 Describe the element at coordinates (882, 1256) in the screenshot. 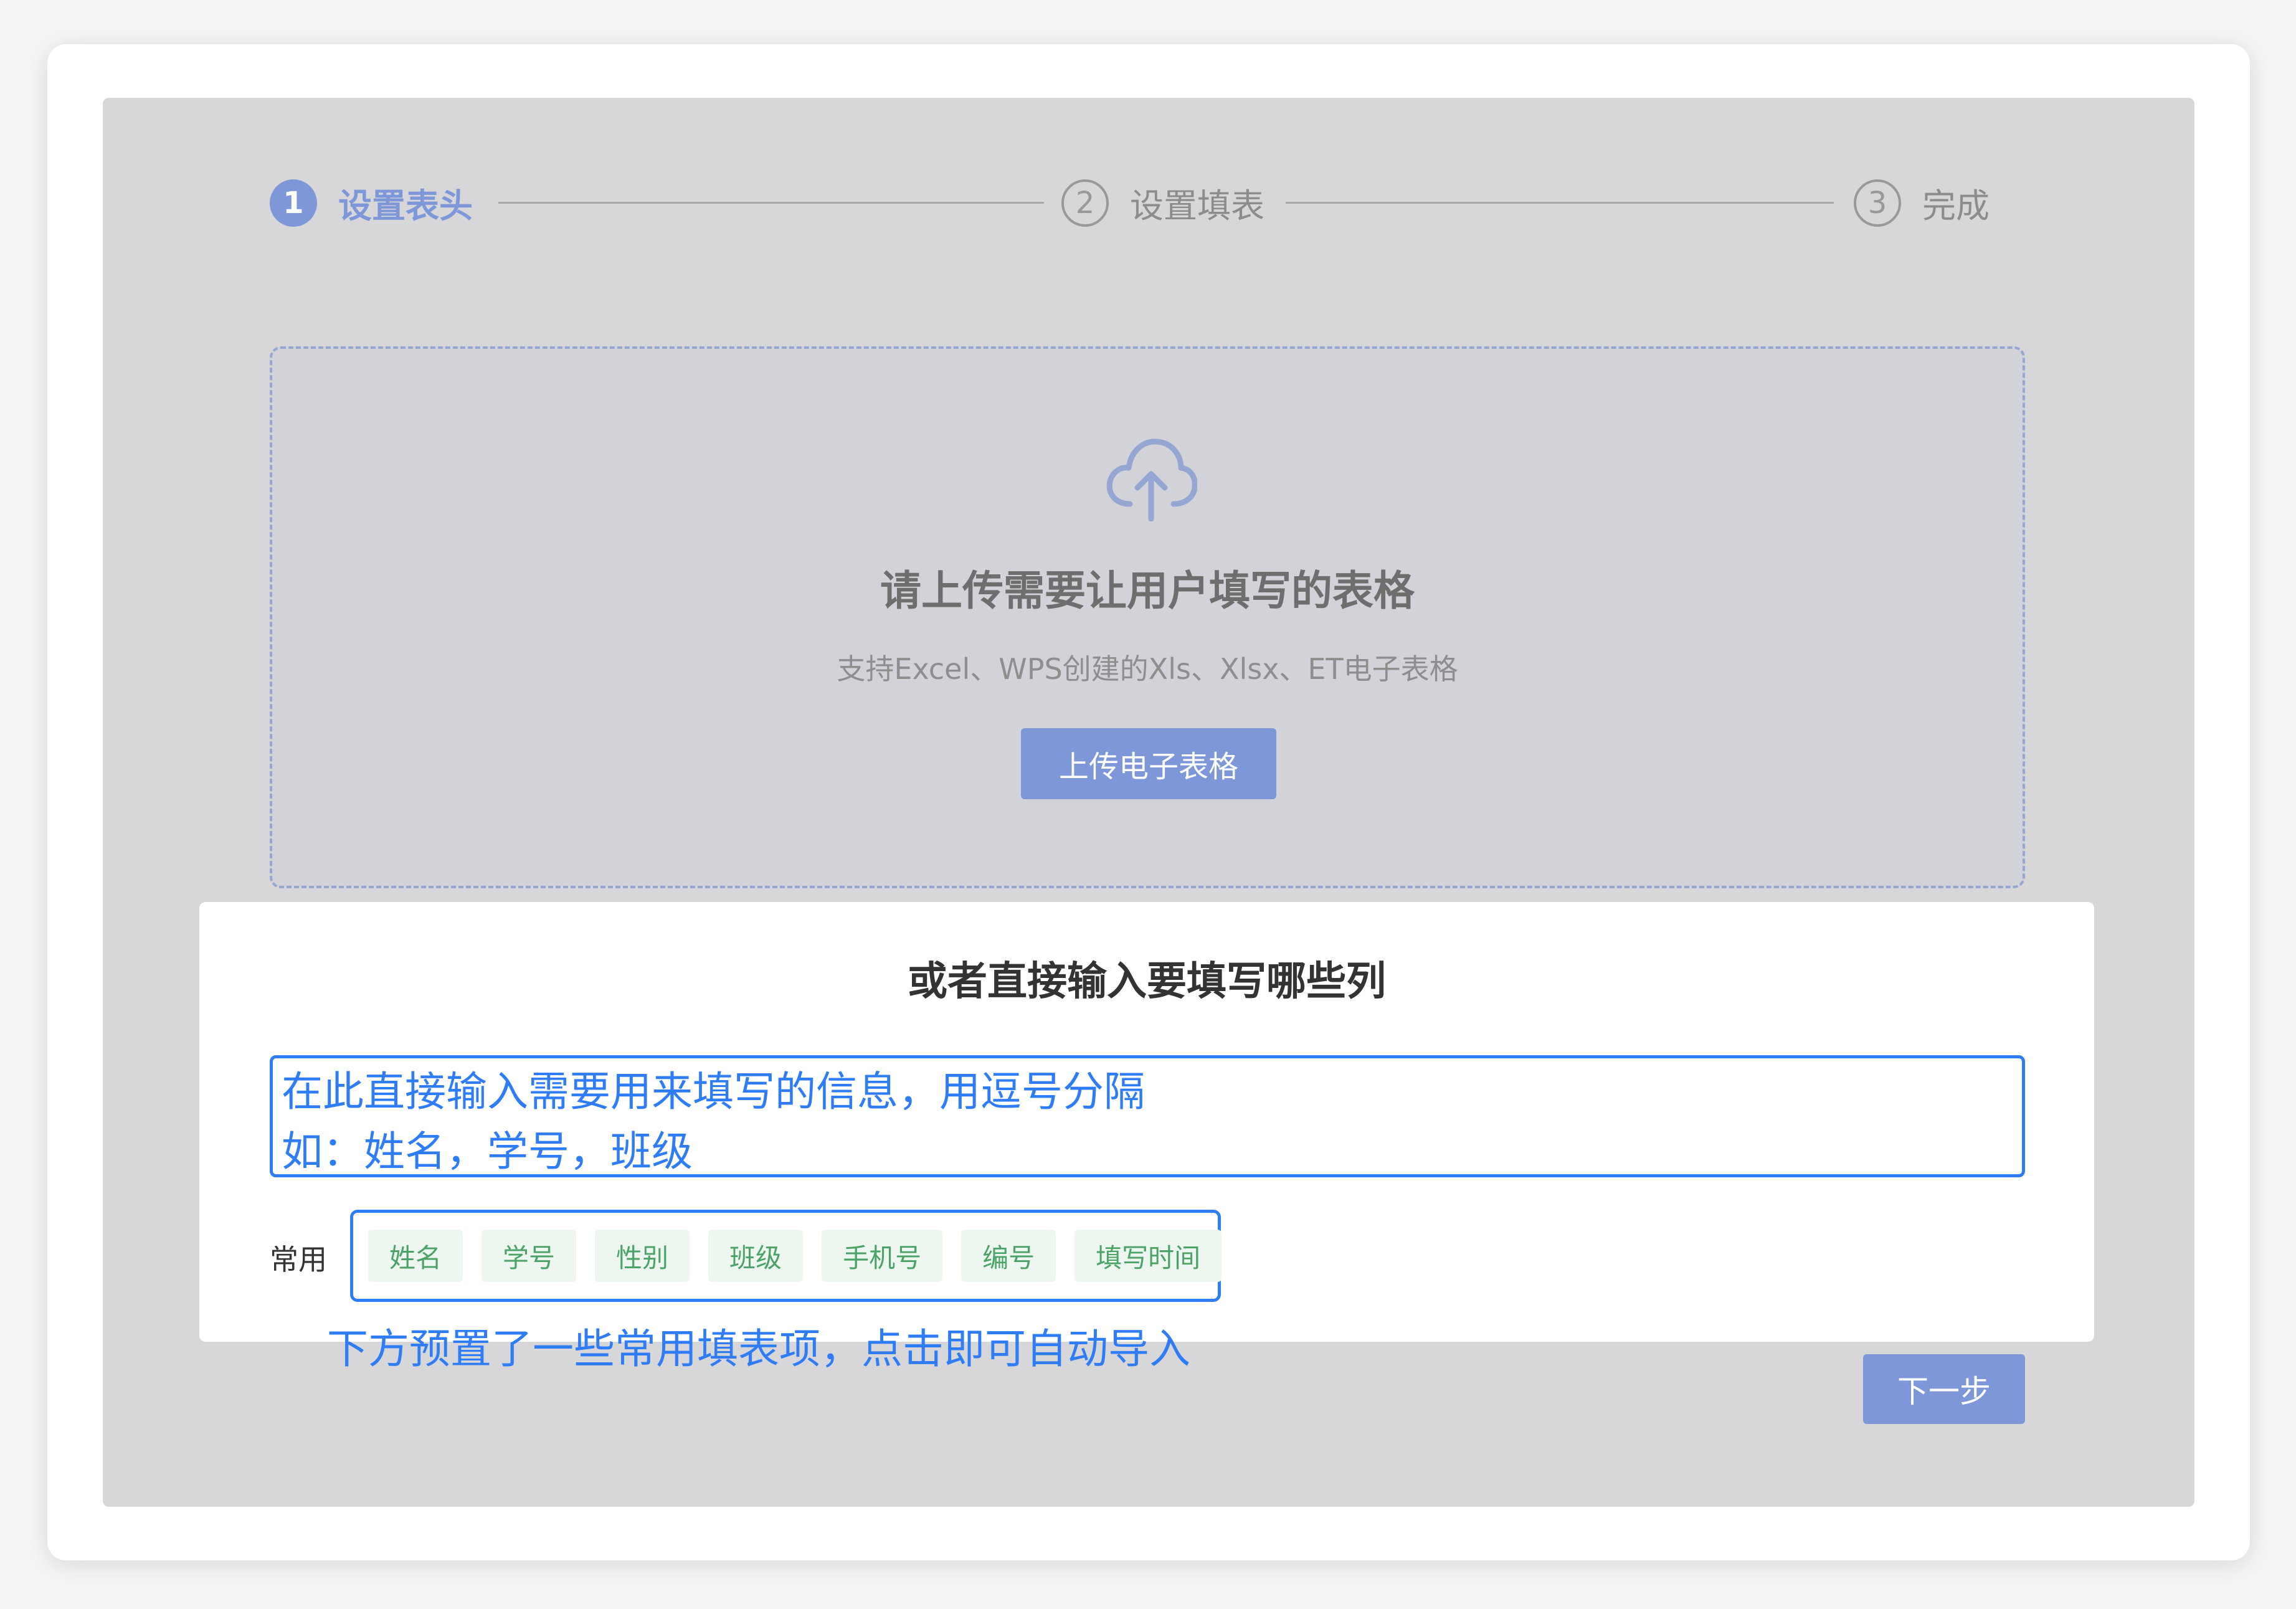

I see `tag-phone: 手机号` at that location.